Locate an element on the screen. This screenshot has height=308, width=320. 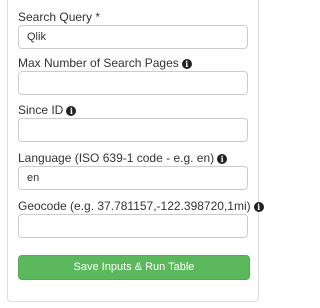
max-search-pages-label: Max Number of Search Pages i is located at coordinates (105, 63).